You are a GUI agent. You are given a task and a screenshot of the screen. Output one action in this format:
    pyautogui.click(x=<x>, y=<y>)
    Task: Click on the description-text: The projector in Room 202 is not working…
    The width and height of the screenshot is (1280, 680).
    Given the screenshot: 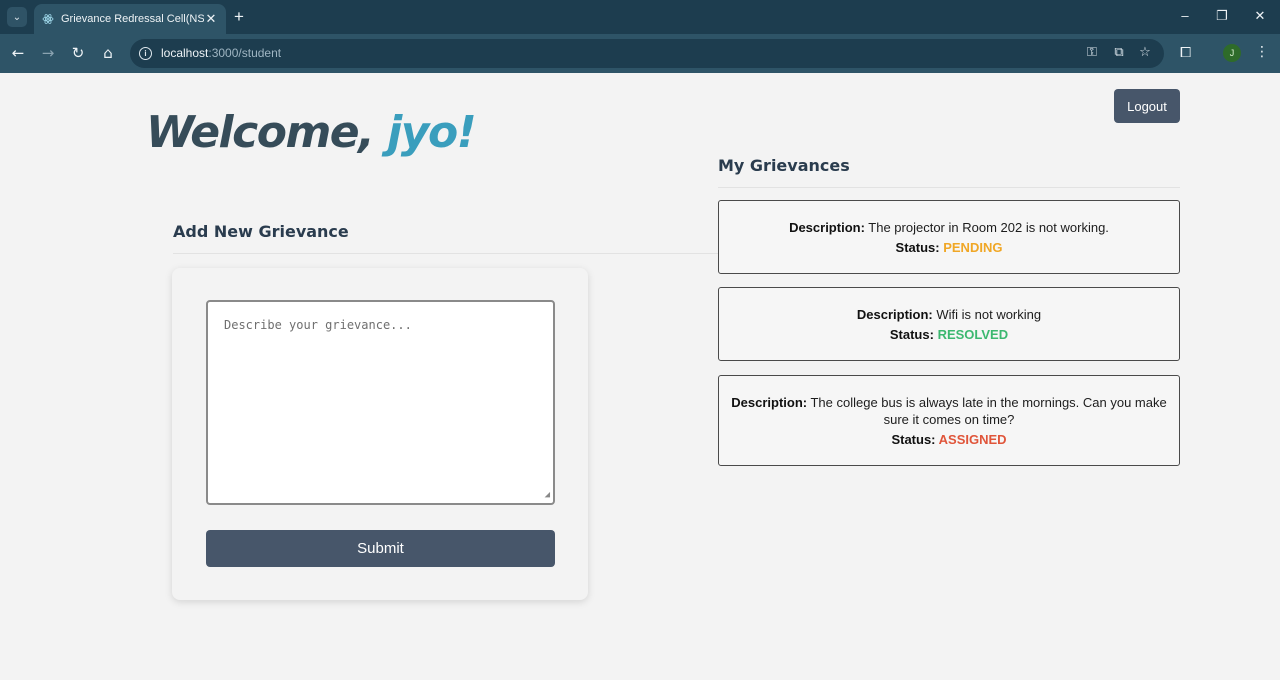 What is the action you would take?
    pyautogui.click(x=988, y=227)
    